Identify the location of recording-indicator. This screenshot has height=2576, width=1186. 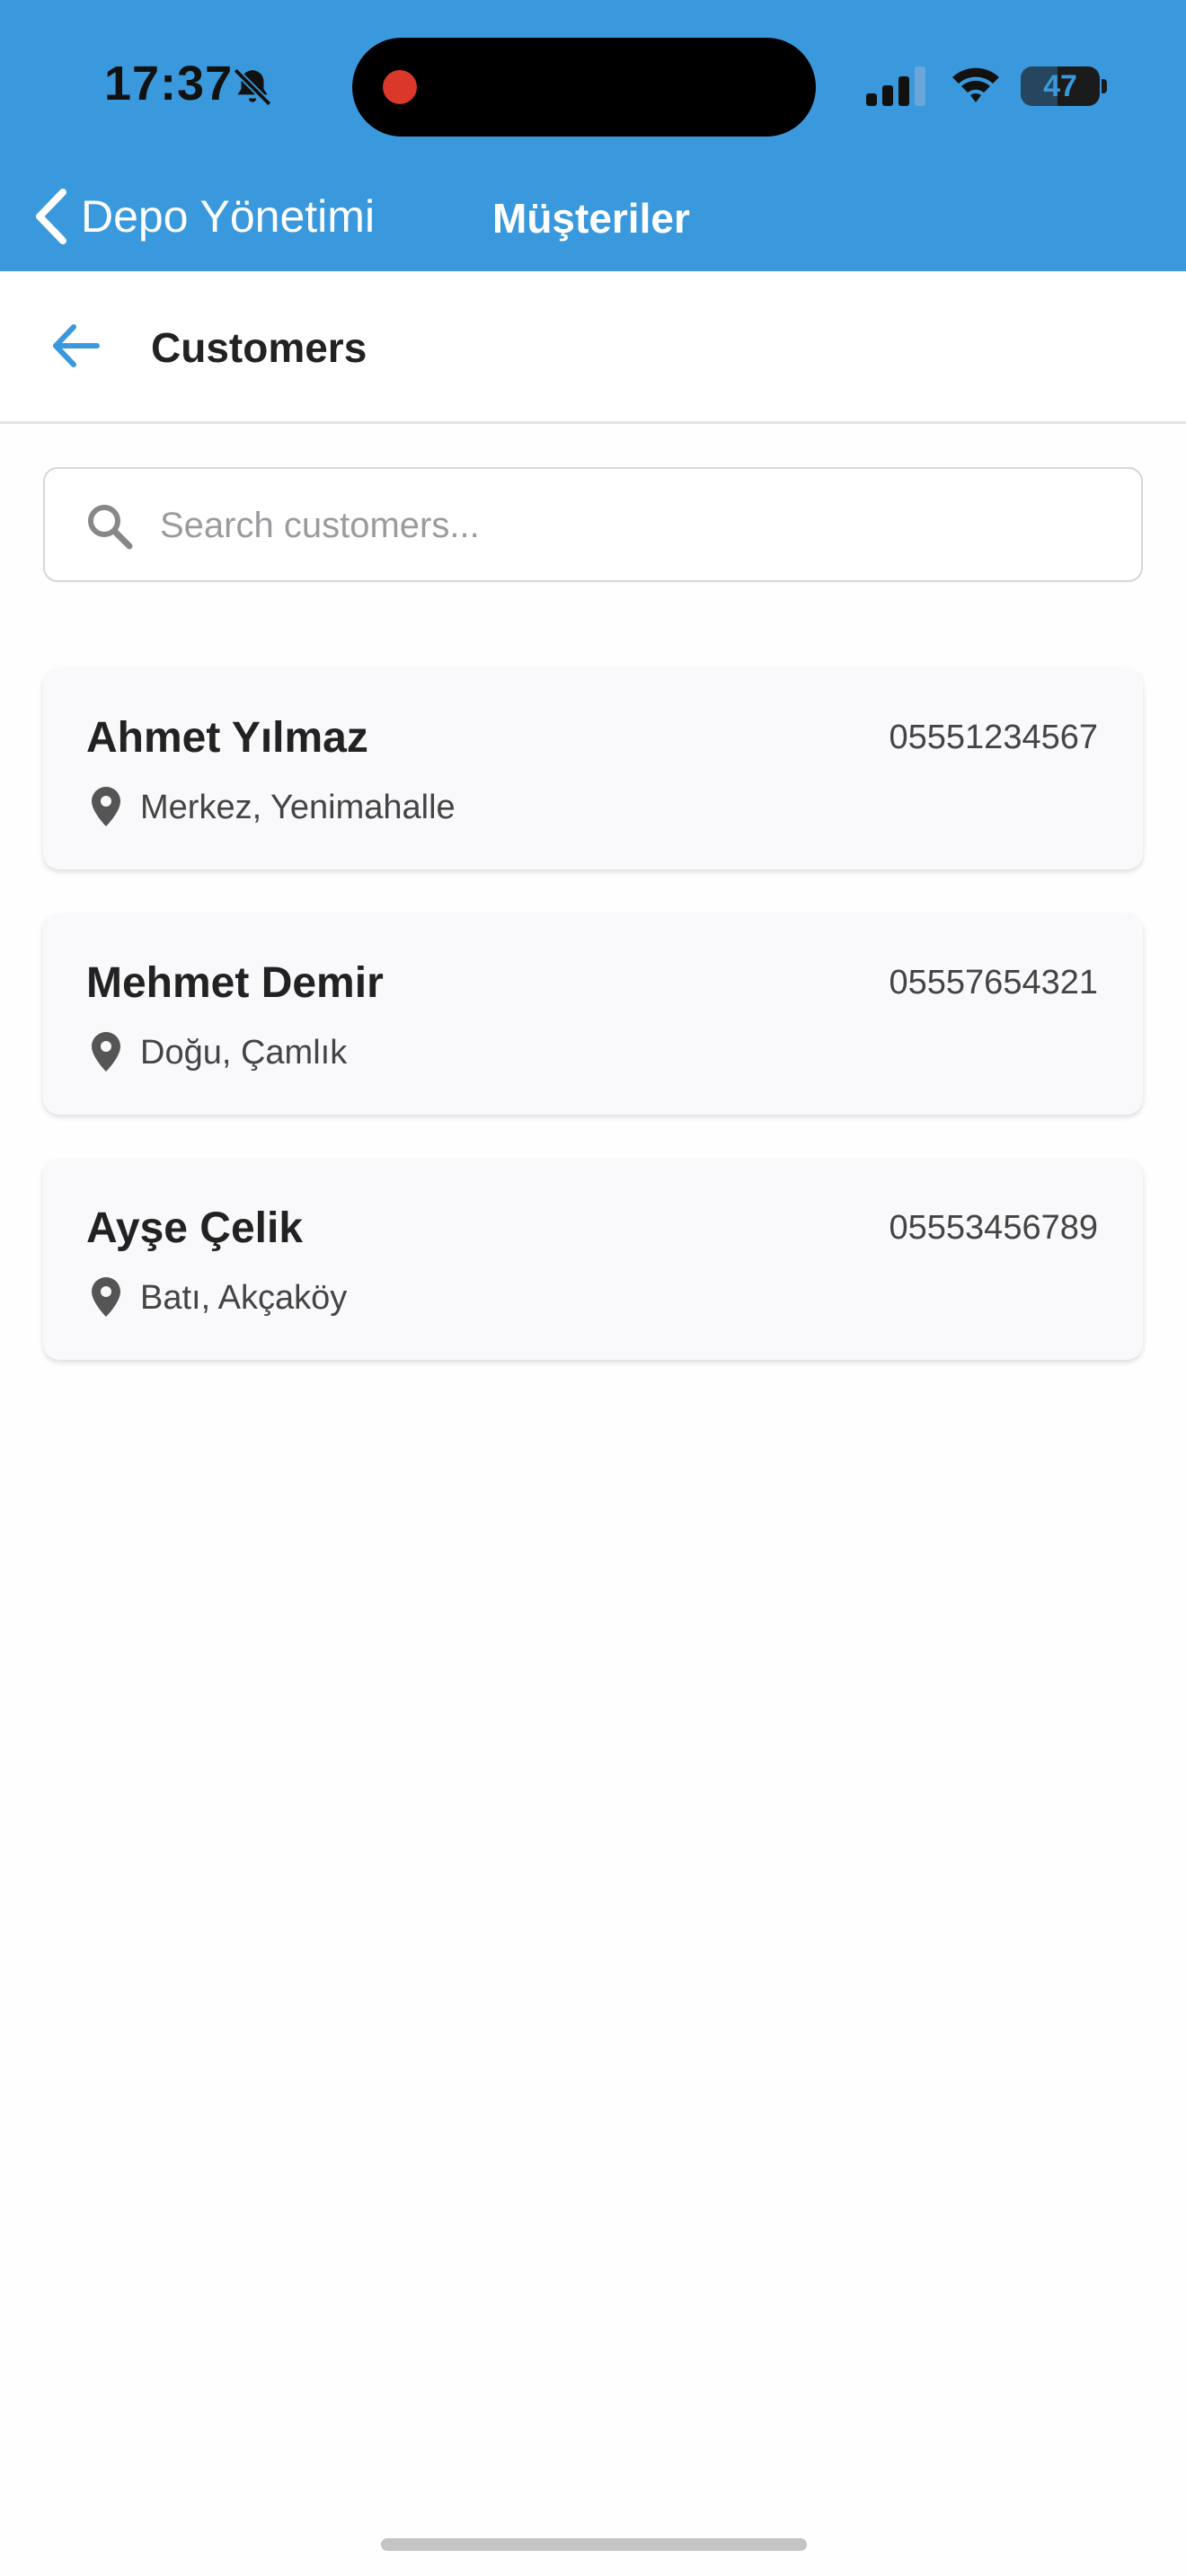
(400, 87).